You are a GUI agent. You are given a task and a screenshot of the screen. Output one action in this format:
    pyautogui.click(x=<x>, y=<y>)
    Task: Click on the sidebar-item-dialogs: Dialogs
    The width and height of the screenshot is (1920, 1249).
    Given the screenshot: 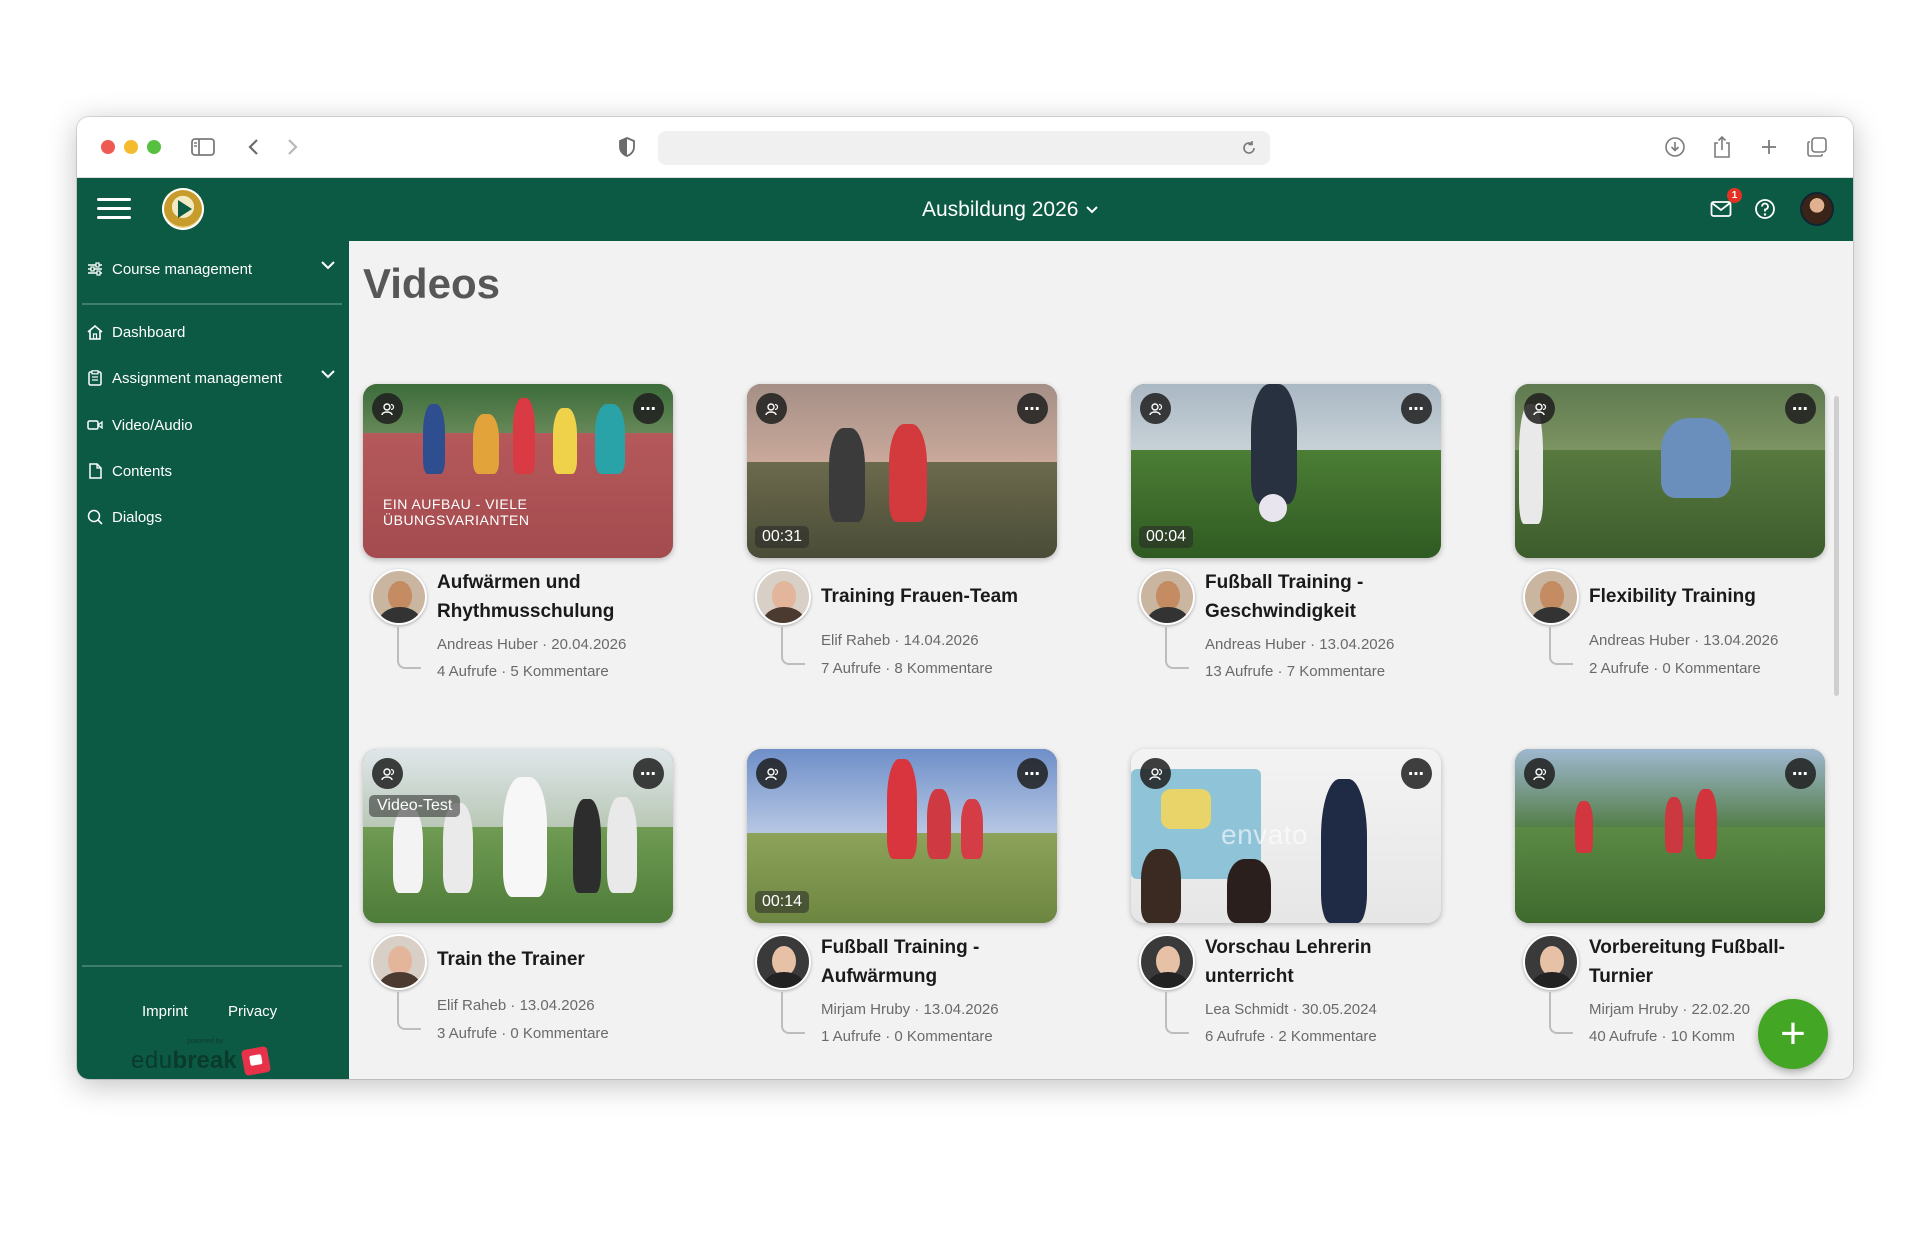 What is the action you would take?
    pyautogui.click(x=213, y=517)
    